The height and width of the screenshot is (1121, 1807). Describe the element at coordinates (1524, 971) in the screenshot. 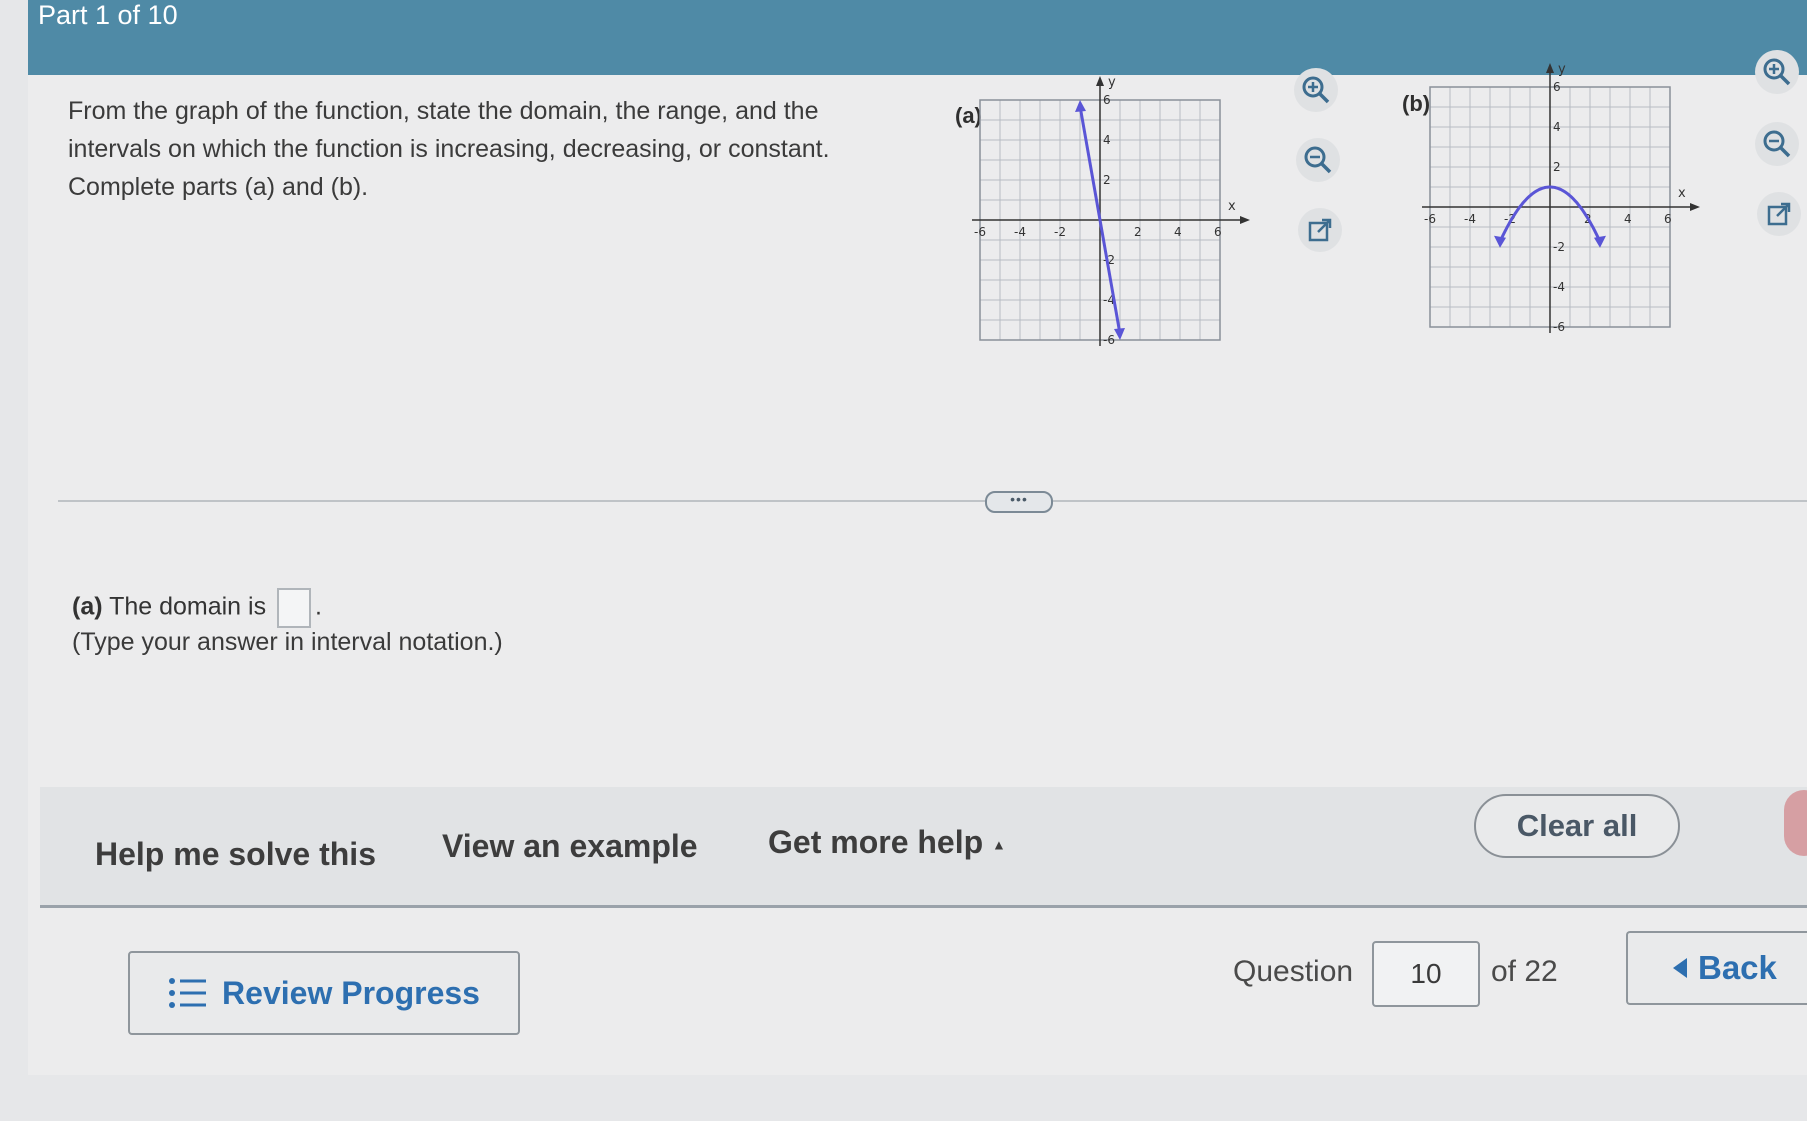

I see `question-total: of 22` at that location.